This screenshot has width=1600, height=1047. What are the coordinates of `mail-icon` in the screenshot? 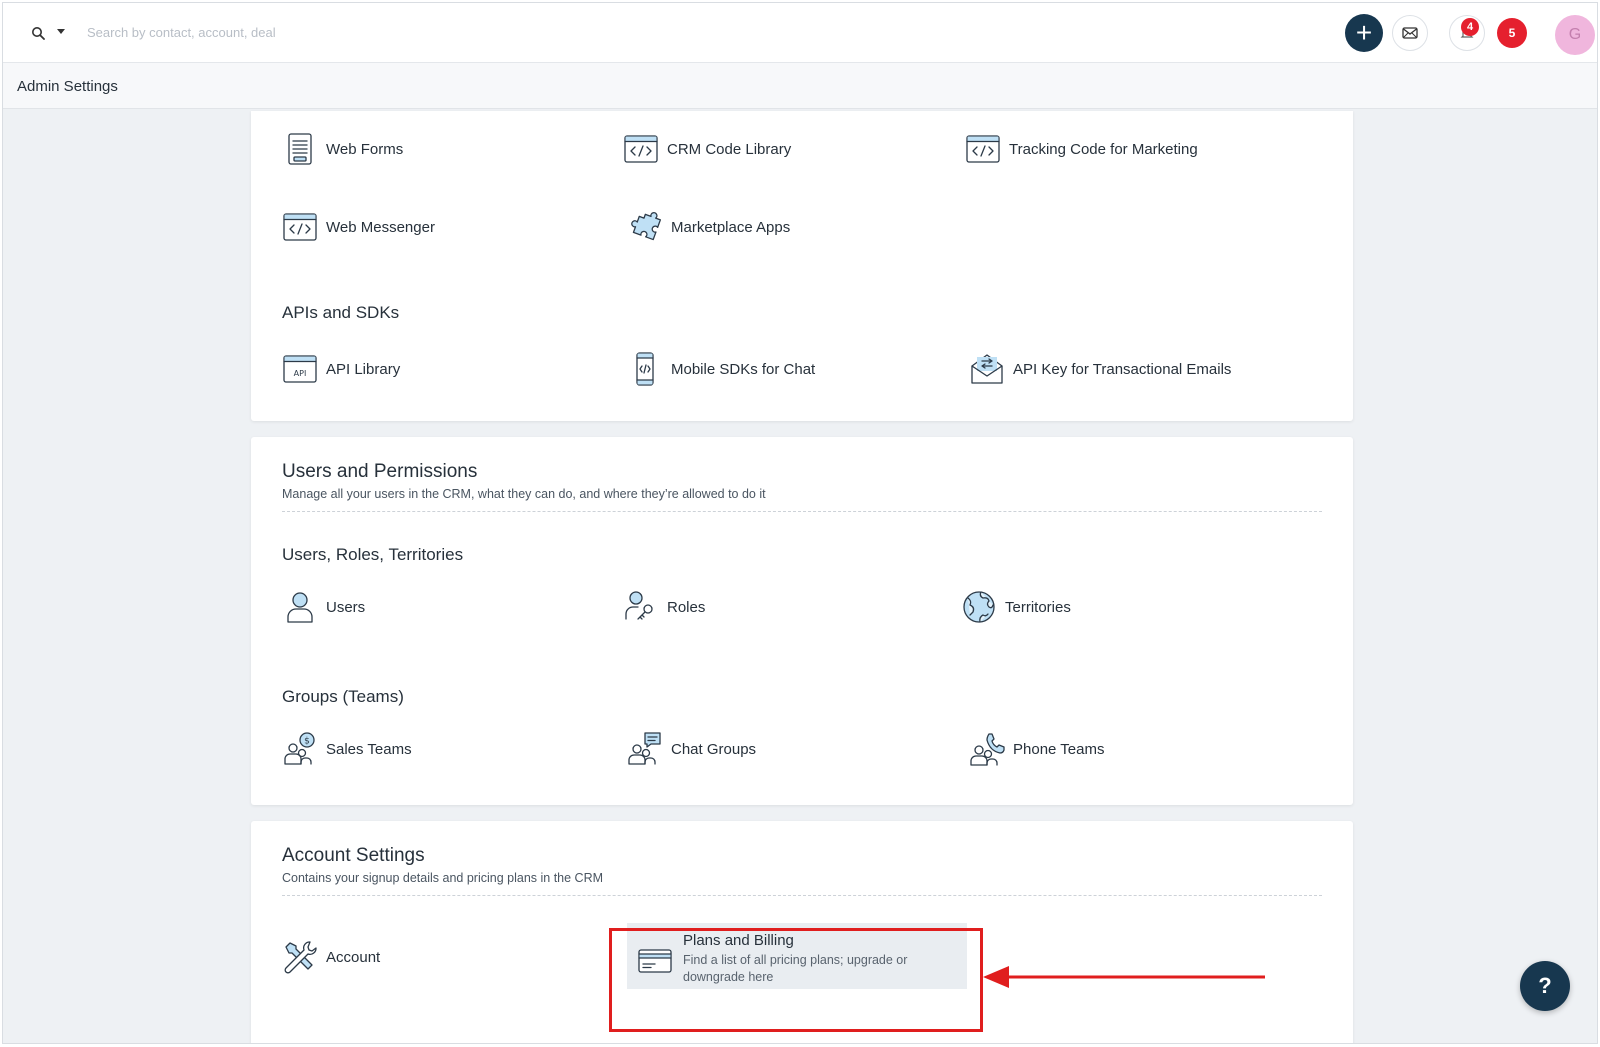 It's located at (1410, 33).